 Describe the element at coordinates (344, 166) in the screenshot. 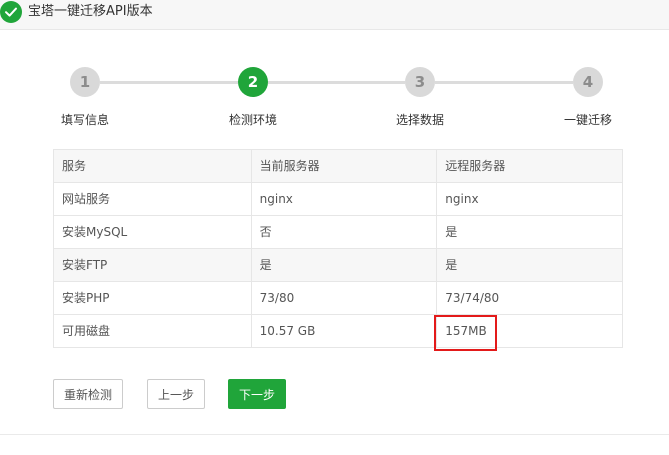

I see `table-header-cell: 当前服务器` at that location.